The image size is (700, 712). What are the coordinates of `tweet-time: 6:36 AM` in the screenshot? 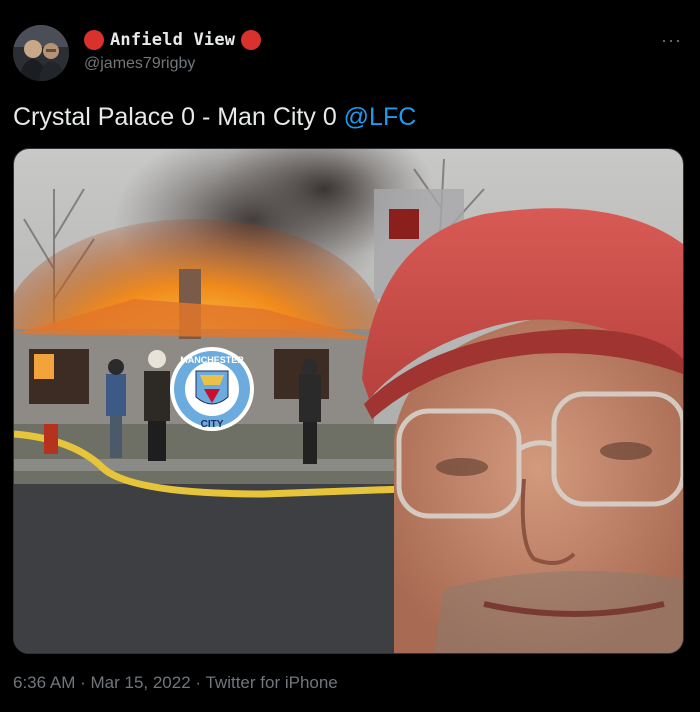 It's located at (44, 682).